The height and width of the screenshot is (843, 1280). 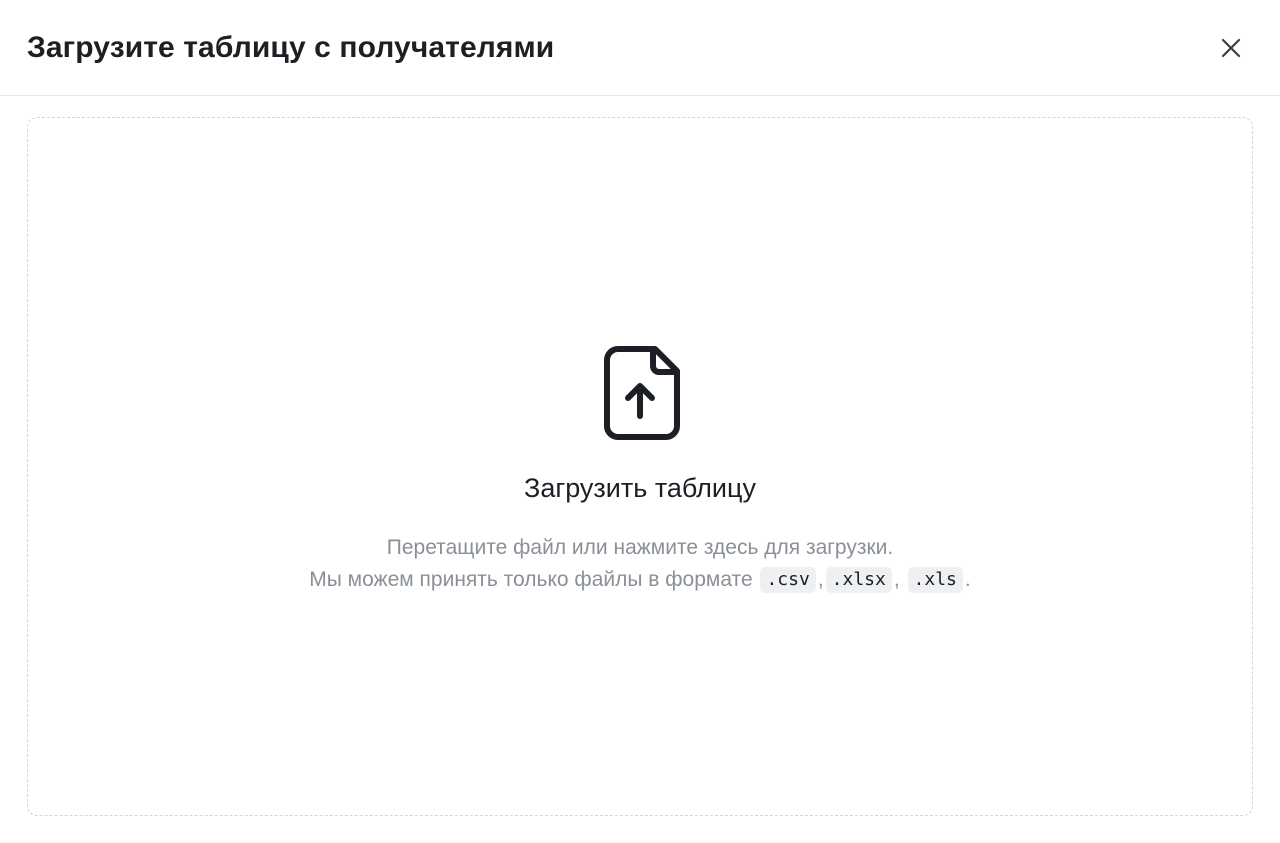 What do you see at coordinates (640, 48) in the screenshot?
I see `modal-header: Загрузите таблицу с получателями` at bounding box center [640, 48].